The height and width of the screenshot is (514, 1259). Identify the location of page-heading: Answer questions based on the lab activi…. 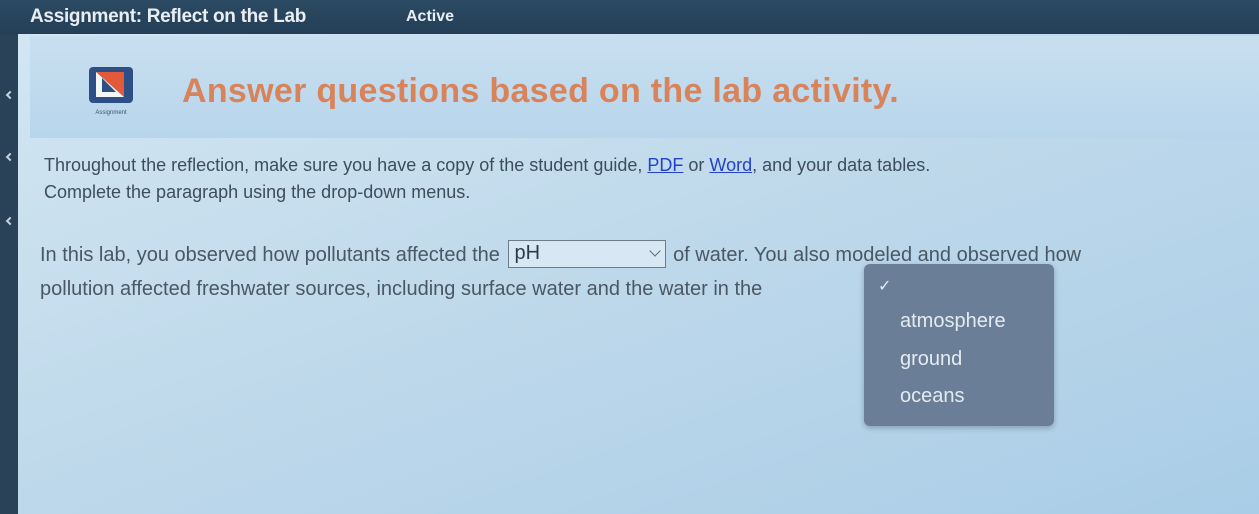
(540, 91).